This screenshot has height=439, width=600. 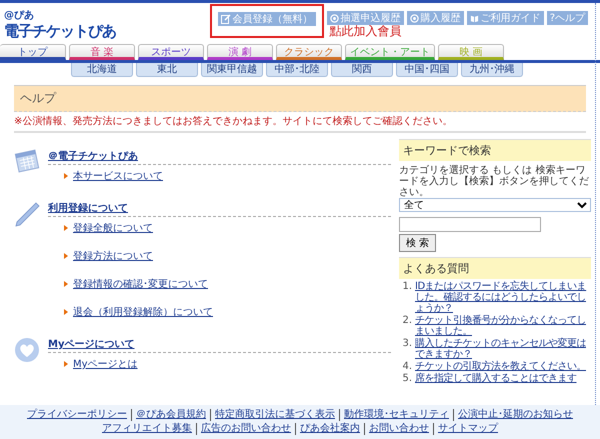 I want to click on footer-link: ぴあ会社案内, so click(x=329, y=429).